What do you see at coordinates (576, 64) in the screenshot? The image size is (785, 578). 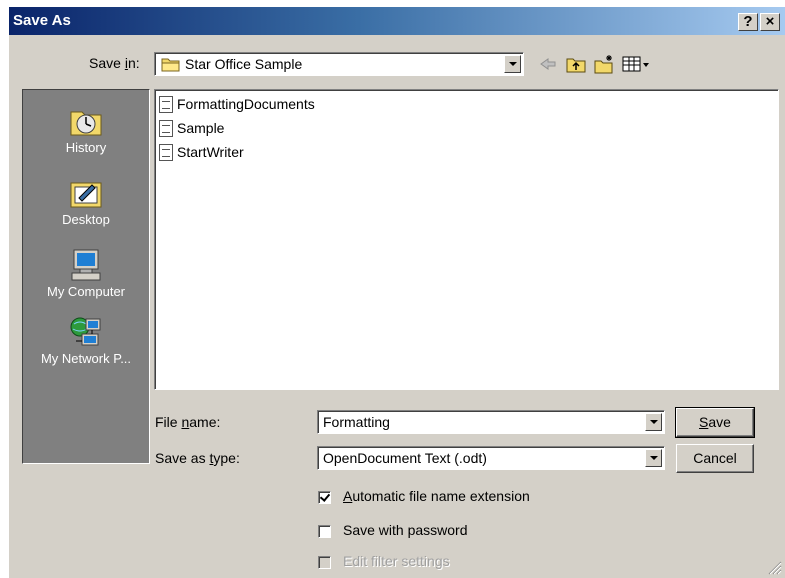 I see `up-folder-icon` at bounding box center [576, 64].